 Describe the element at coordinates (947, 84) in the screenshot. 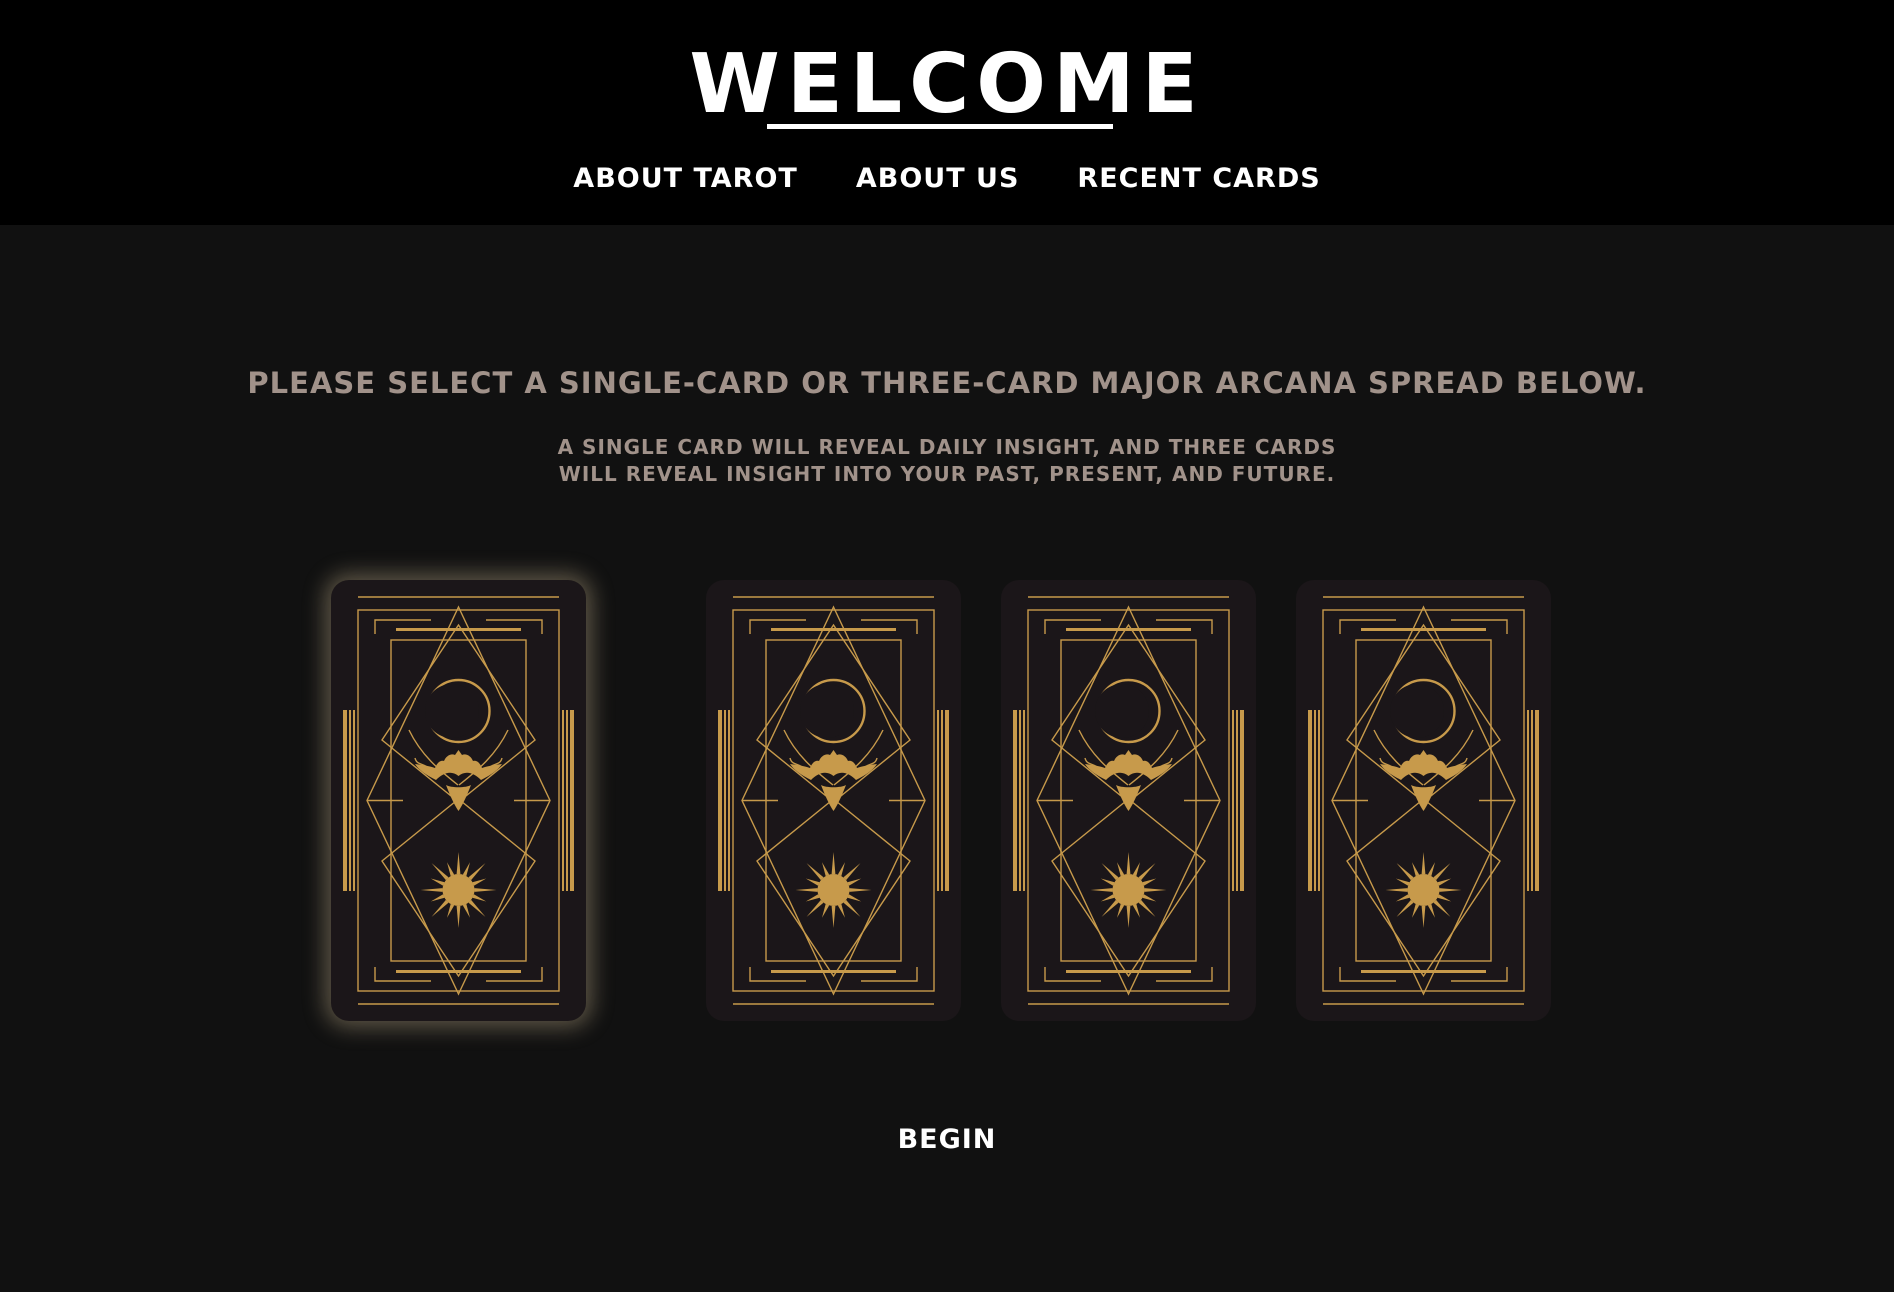

I see `site-title: WELCOME` at that location.